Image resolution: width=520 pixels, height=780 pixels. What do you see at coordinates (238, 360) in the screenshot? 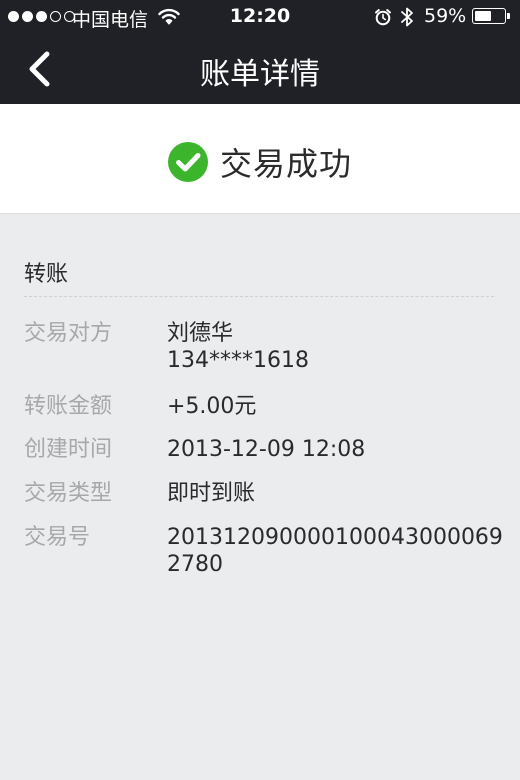
I see `counterparty-phone: 134****1618` at bounding box center [238, 360].